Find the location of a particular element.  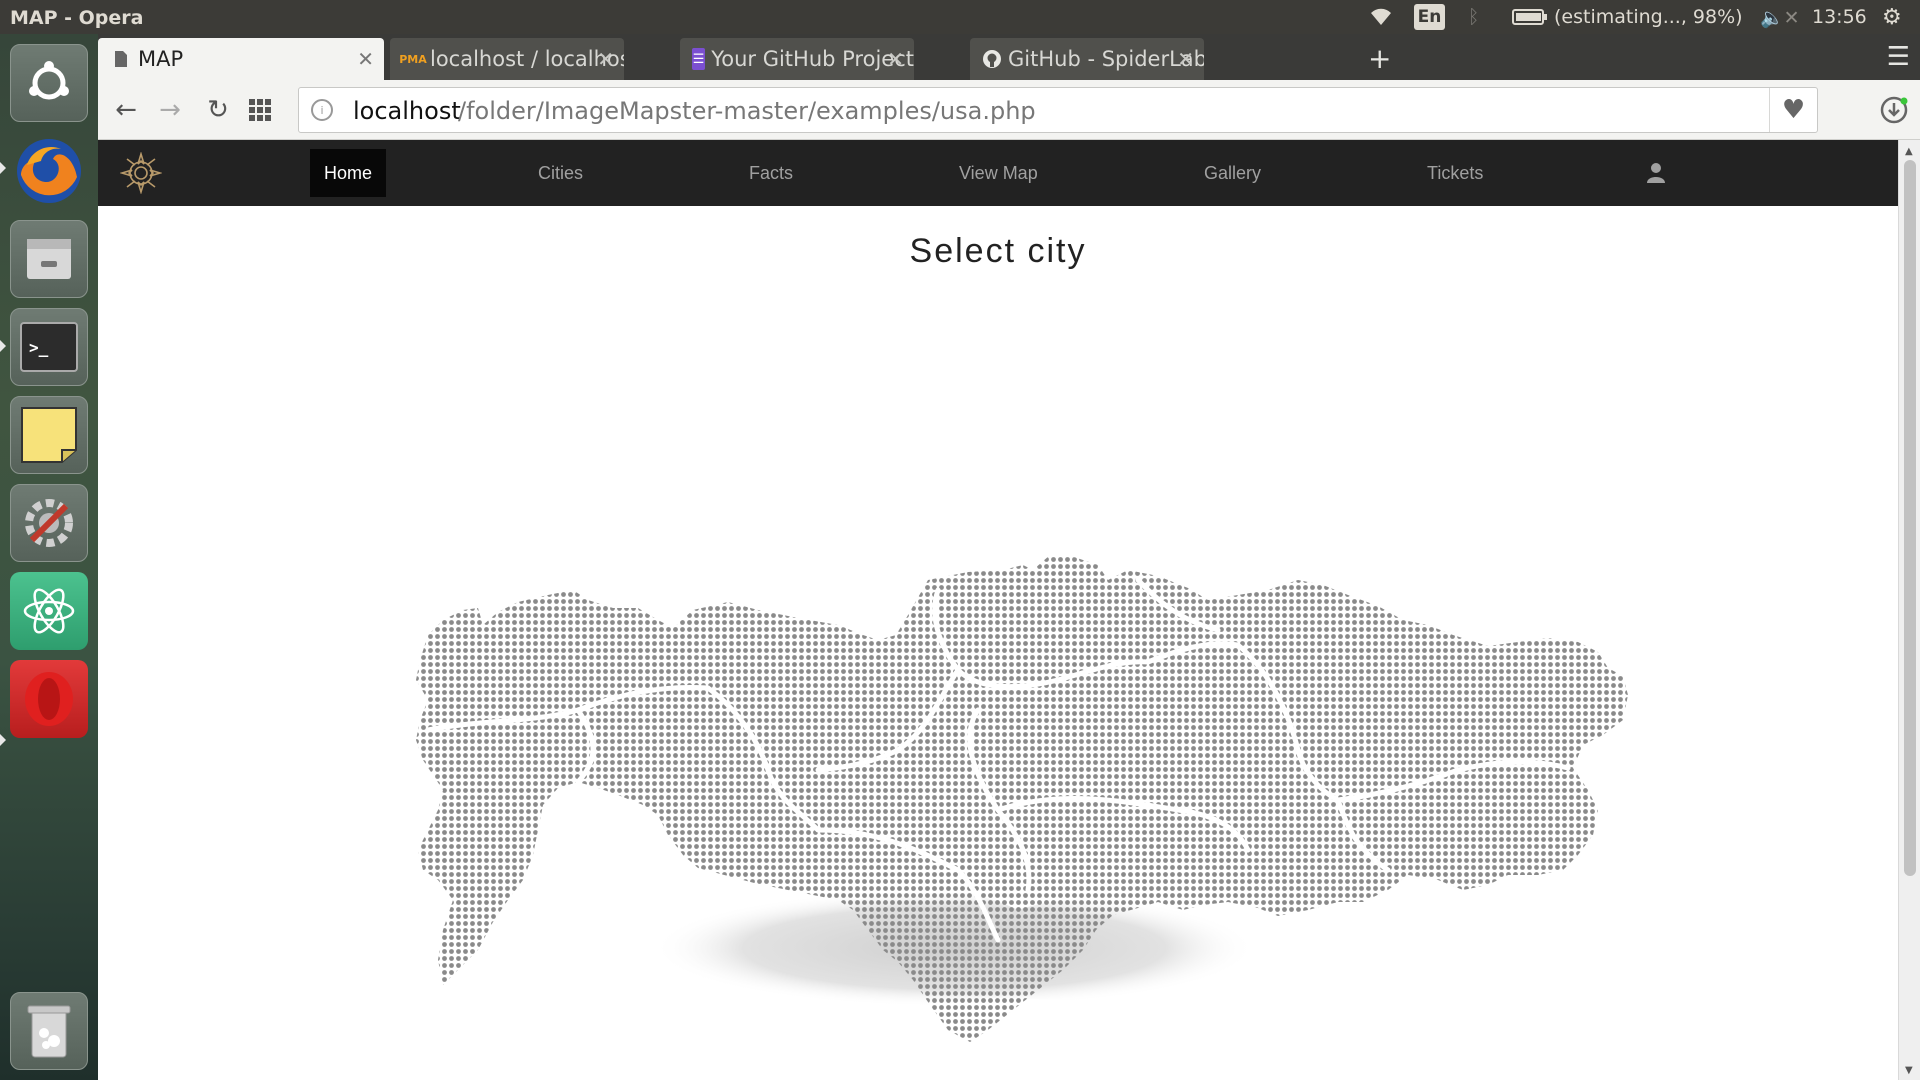

phpmyadmin-icon: PMA is located at coordinates (413, 59).